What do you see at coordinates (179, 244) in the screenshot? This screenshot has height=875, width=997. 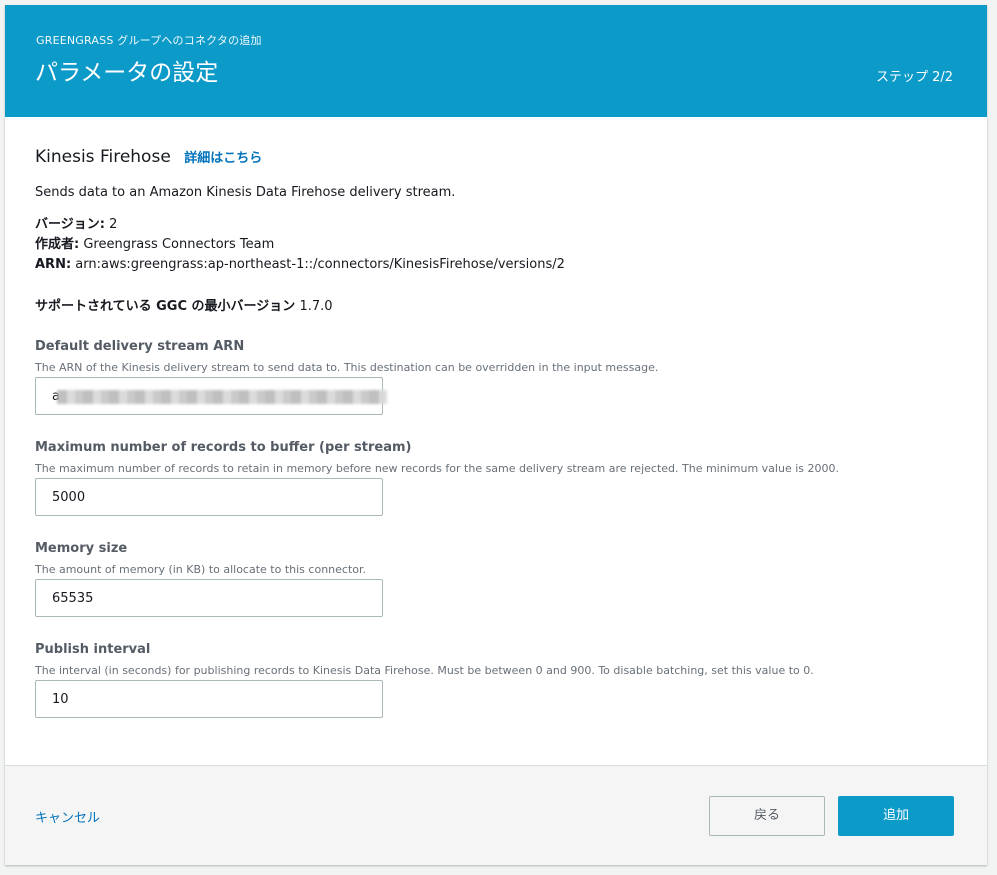 I see `author-value: Greengrass Connectors Team` at bounding box center [179, 244].